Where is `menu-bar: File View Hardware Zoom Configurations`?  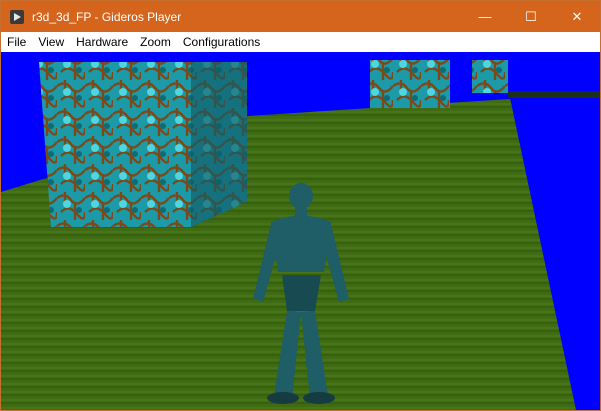
menu-bar: File View Hardware Zoom Configurations is located at coordinates (300, 42).